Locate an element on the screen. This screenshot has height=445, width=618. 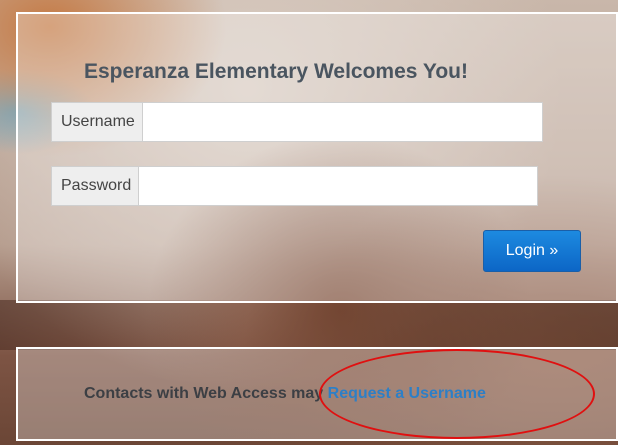
username-field-group: Username is located at coordinates (297, 122).